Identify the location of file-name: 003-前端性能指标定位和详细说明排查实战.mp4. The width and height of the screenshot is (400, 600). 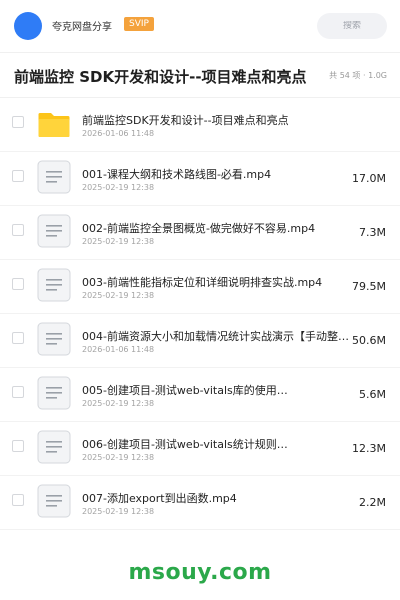
(217, 282).